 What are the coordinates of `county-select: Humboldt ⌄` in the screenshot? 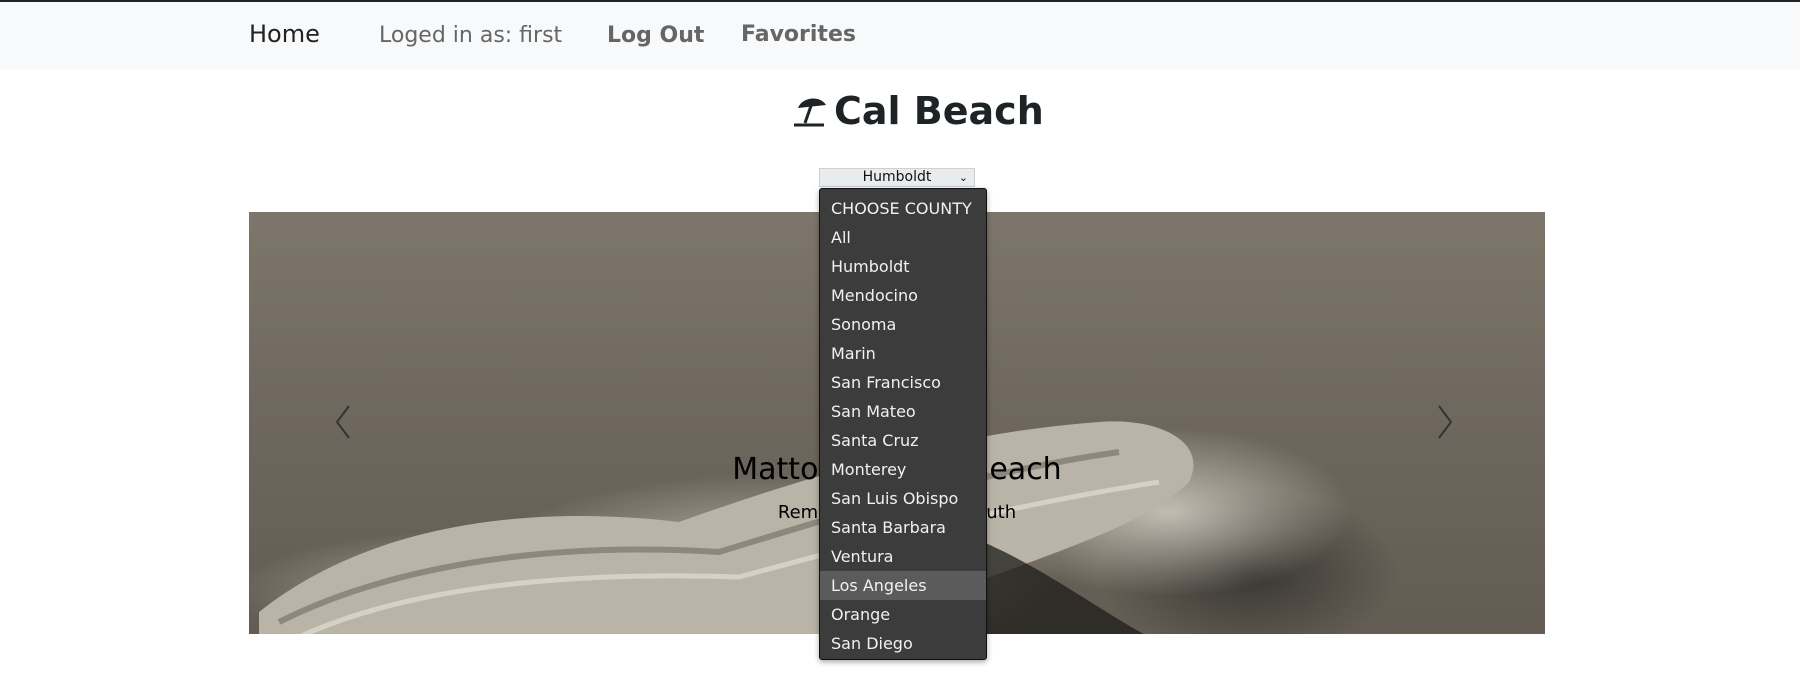 It's located at (897, 177).